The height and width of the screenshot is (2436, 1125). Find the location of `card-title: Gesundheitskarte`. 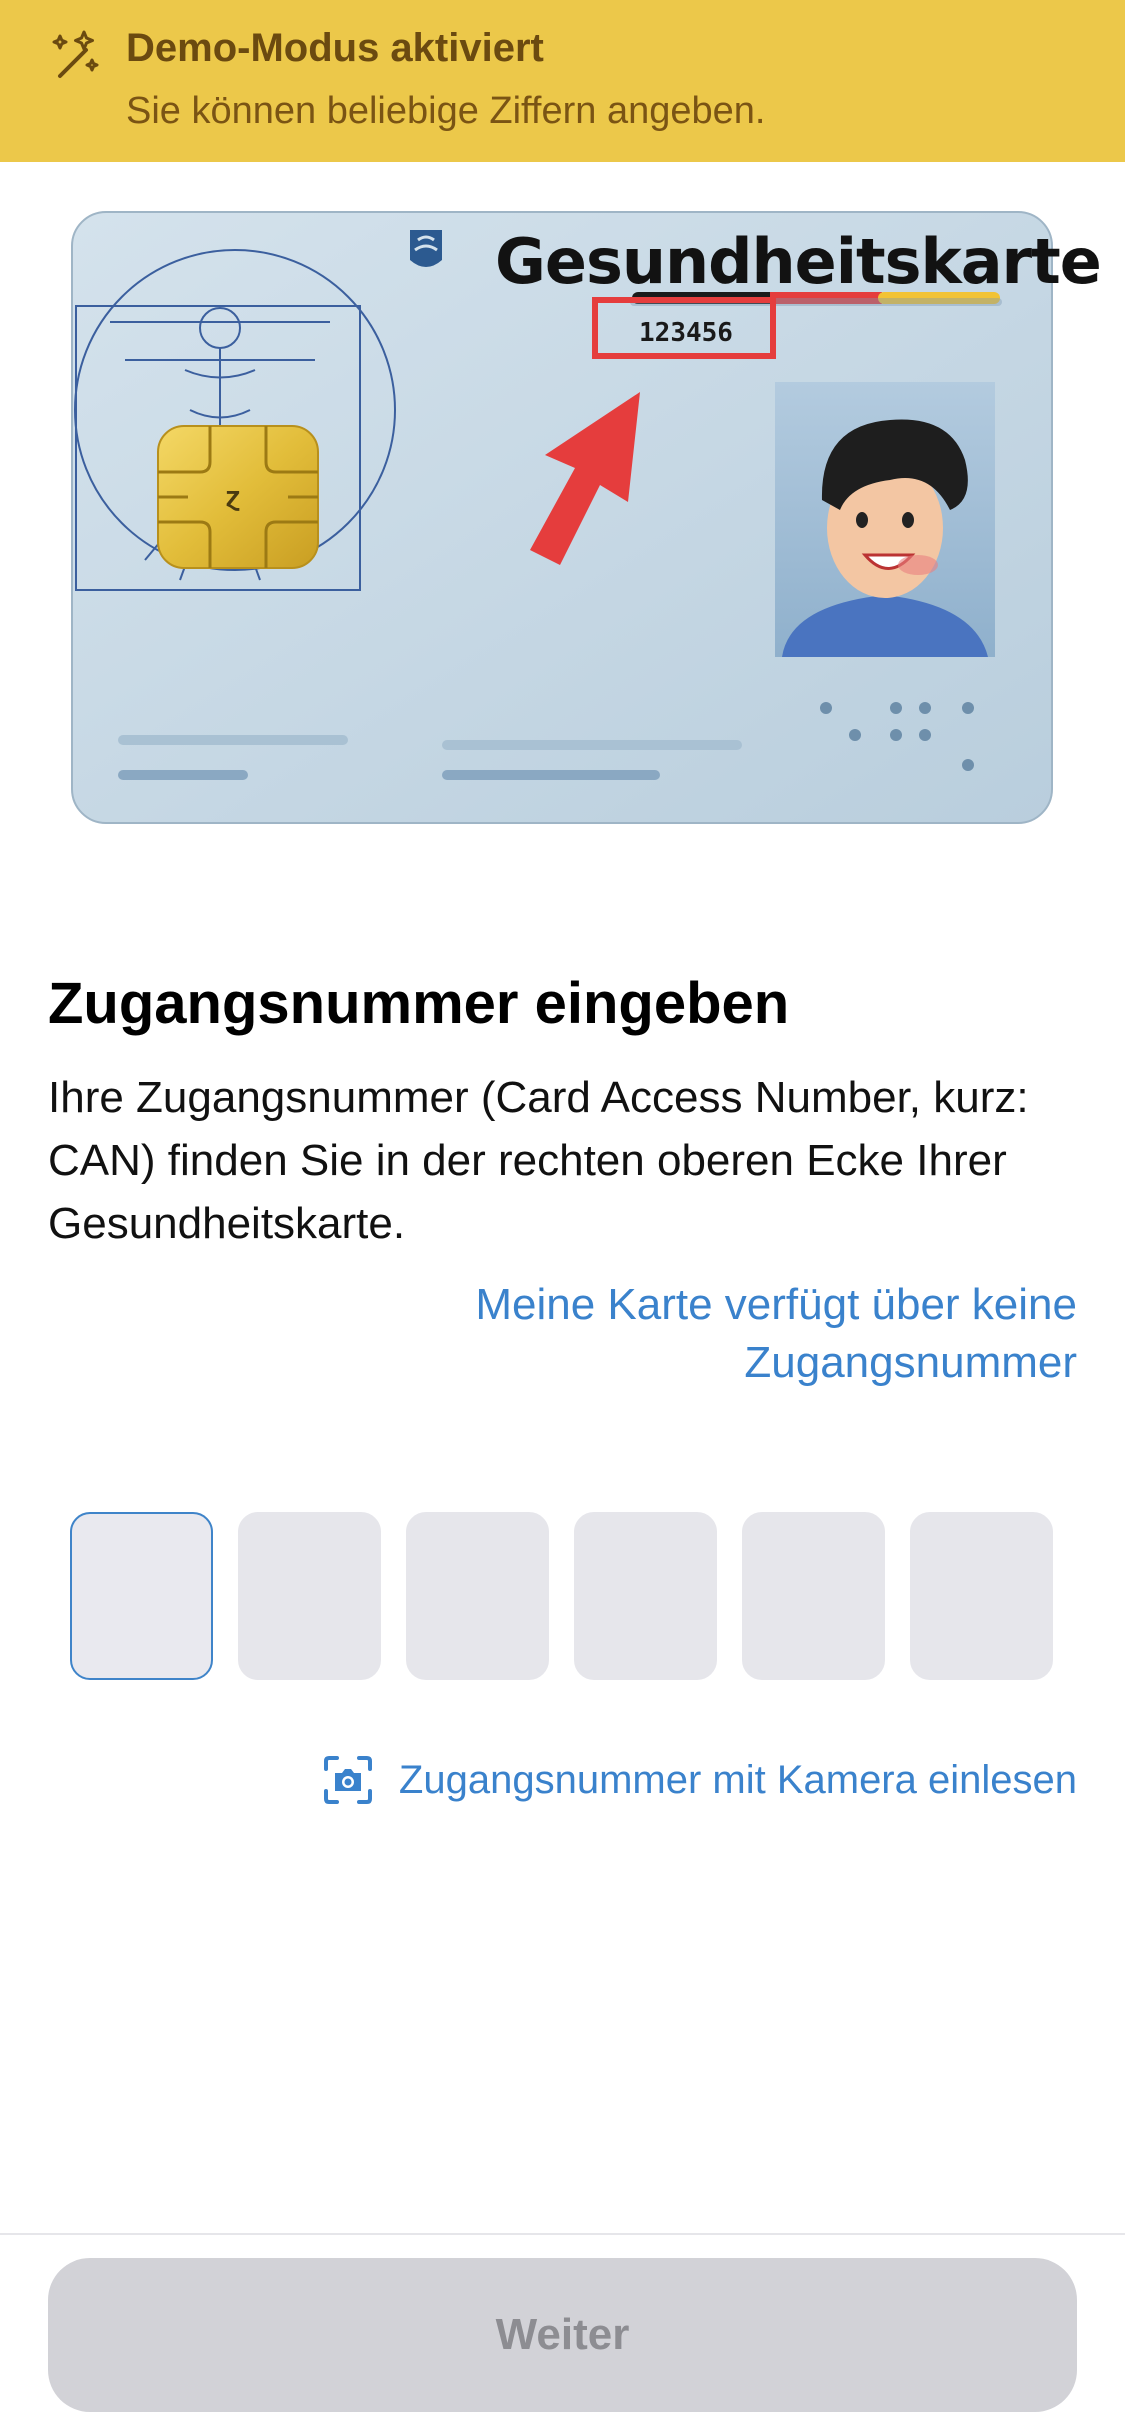

card-title: Gesundheitskarte is located at coordinates (798, 261).